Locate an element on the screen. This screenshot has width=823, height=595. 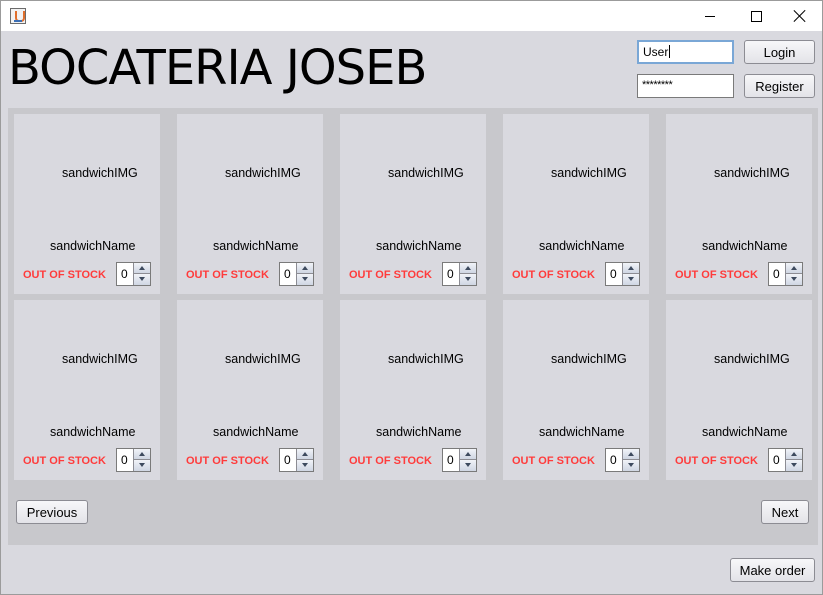
minimize-button is located at coordinates (710, 16).